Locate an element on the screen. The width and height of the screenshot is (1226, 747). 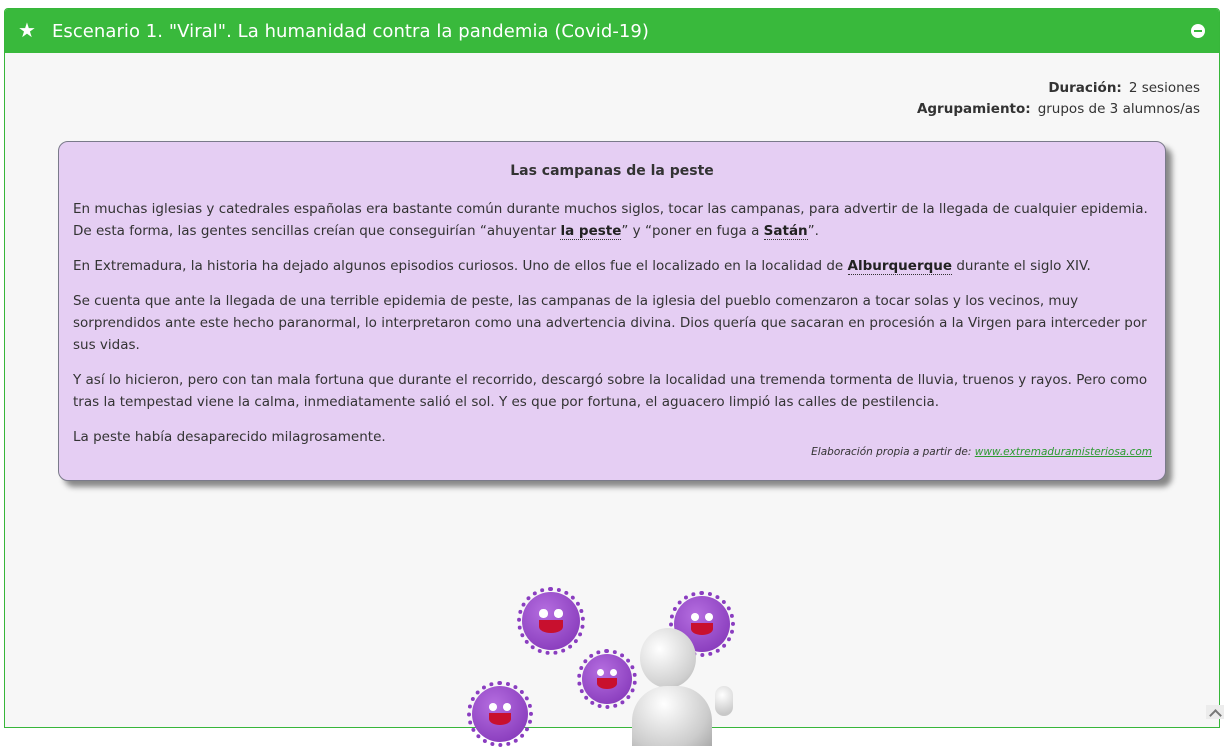
card-title: Las campanas de la peste is located at coordinates (612, 171).